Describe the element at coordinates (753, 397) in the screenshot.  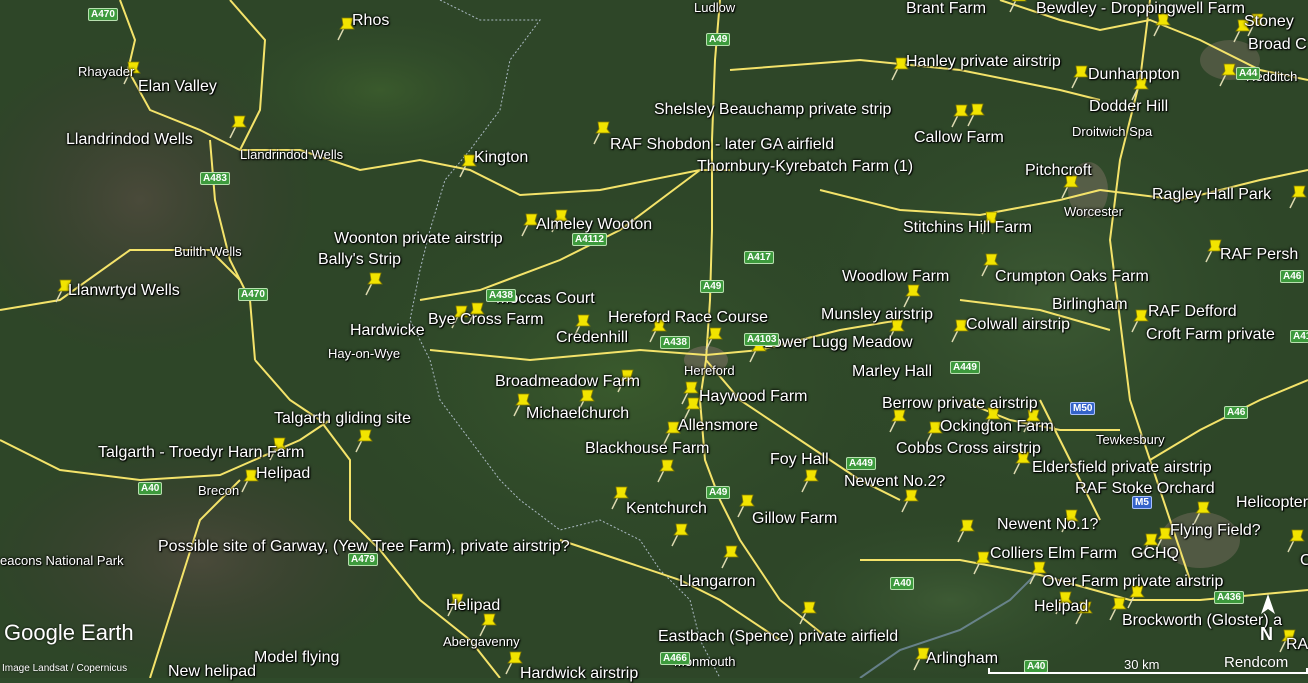
I see `placemark-label: Haywood Farm` at that location.